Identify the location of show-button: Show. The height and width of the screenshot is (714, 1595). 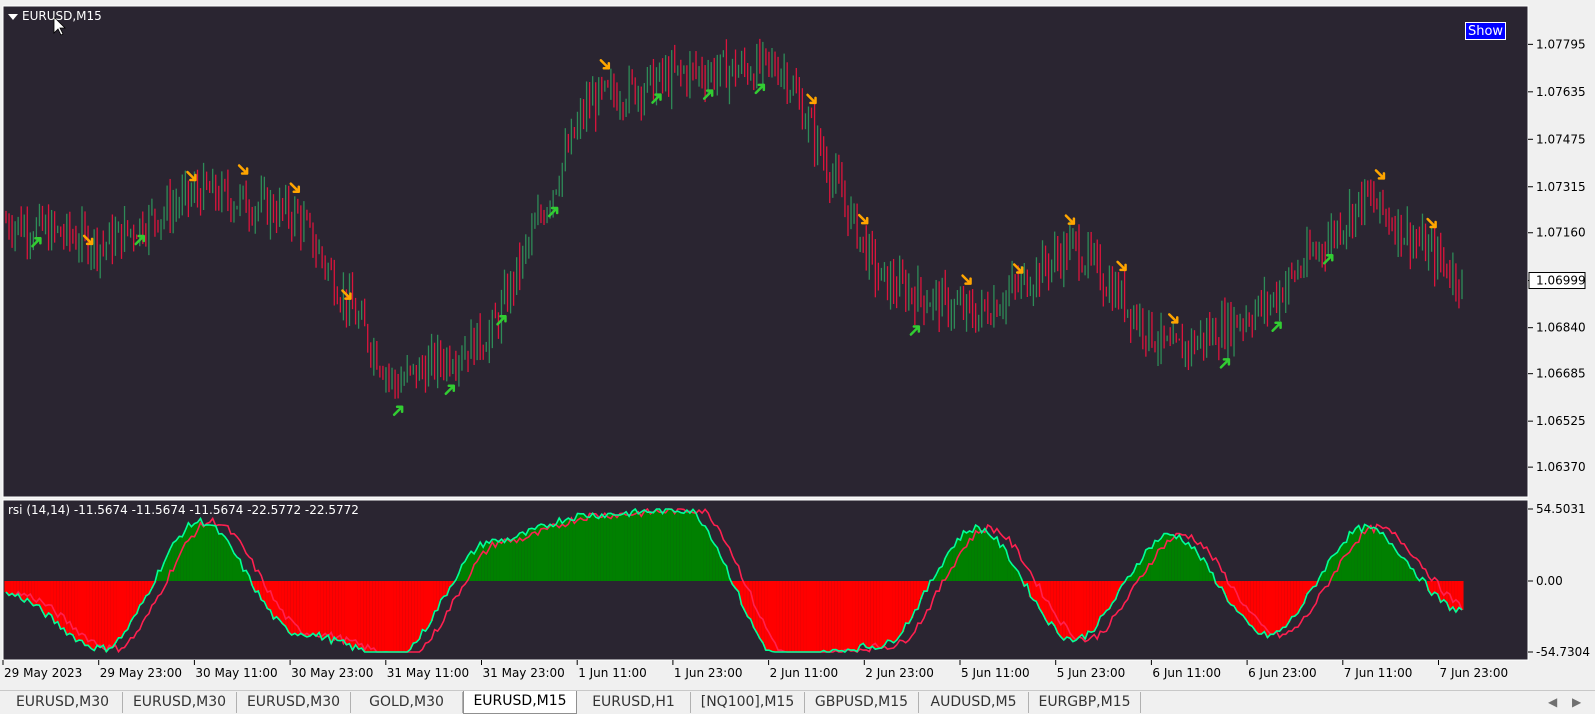
(1485, 31).